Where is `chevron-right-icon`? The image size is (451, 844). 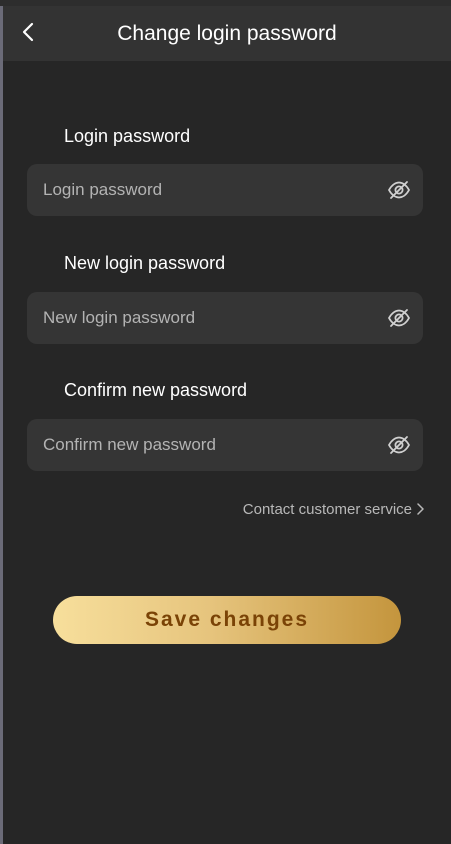 chevron-right-icon is located at coordinates (420, 509).